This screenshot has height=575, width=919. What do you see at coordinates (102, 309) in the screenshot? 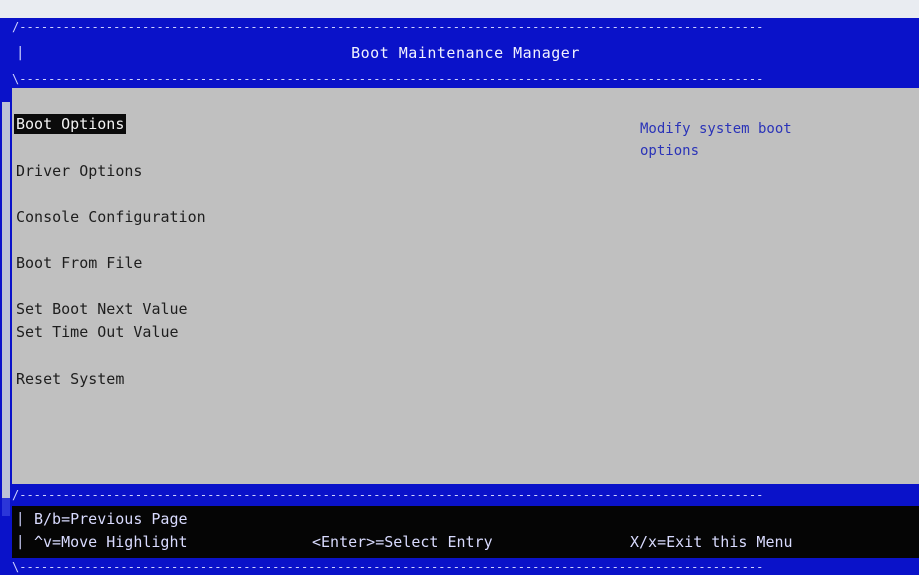
I see `menu-item-set-boot-next-value: Set Boot Next Value` at bounding box center [102, 309].